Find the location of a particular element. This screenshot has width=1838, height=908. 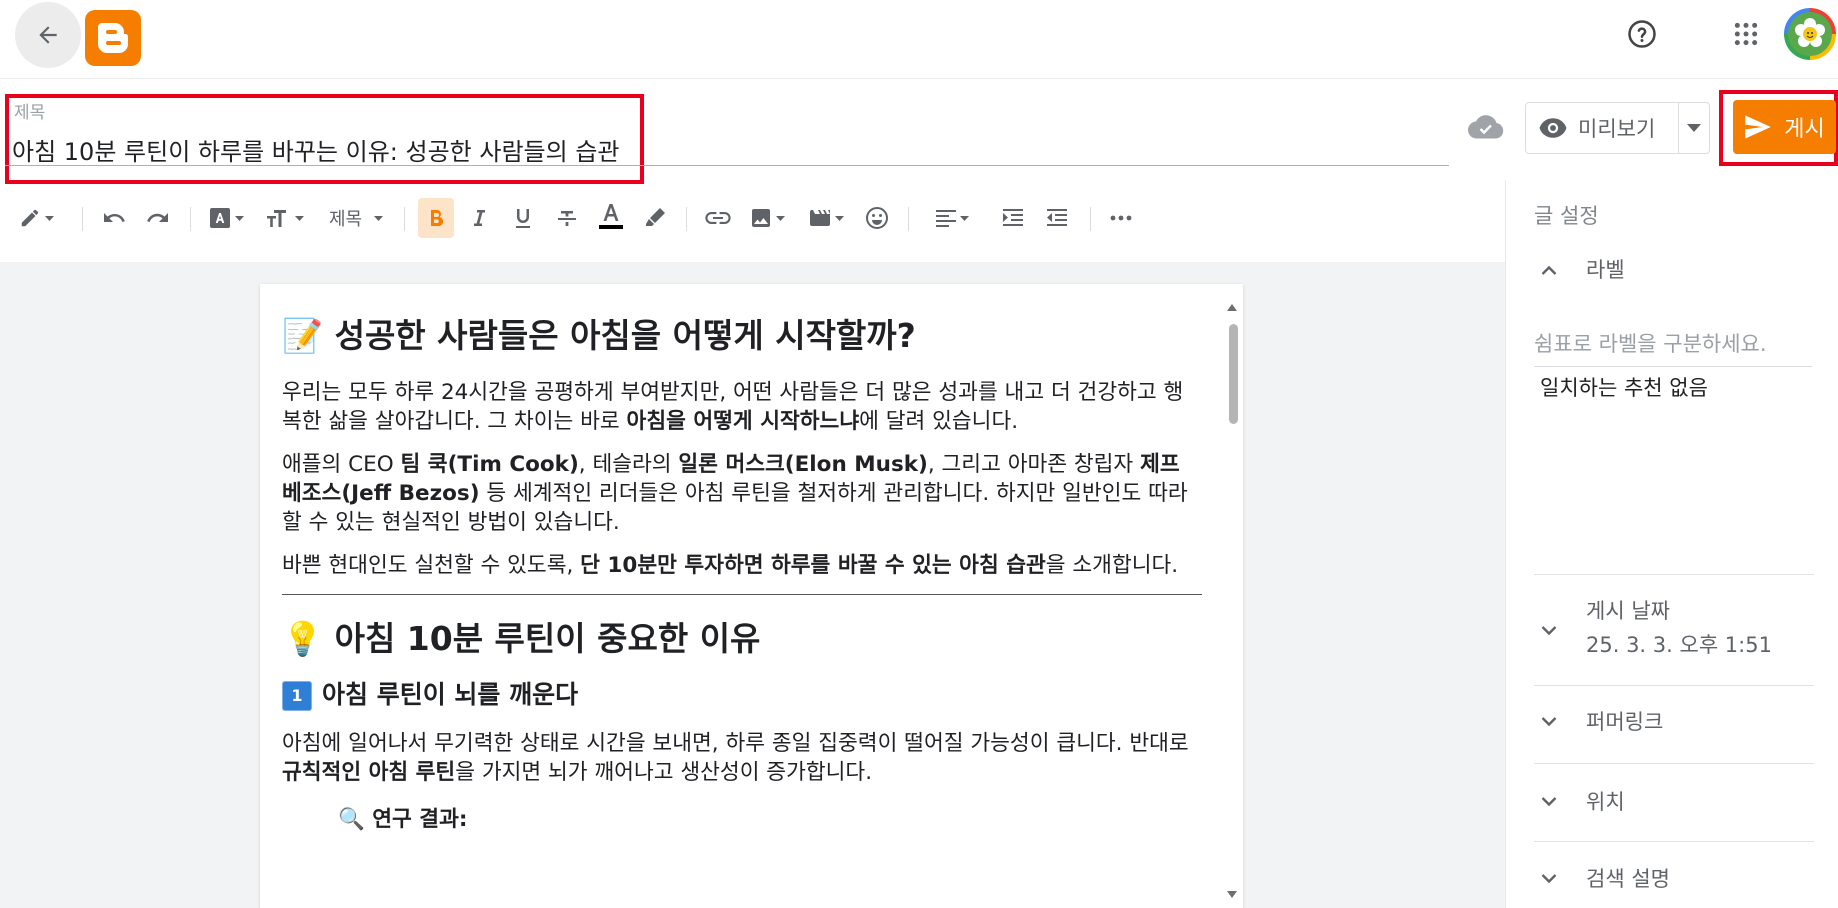

editor-scroll-thumb is located at coordinates (1233, 374).